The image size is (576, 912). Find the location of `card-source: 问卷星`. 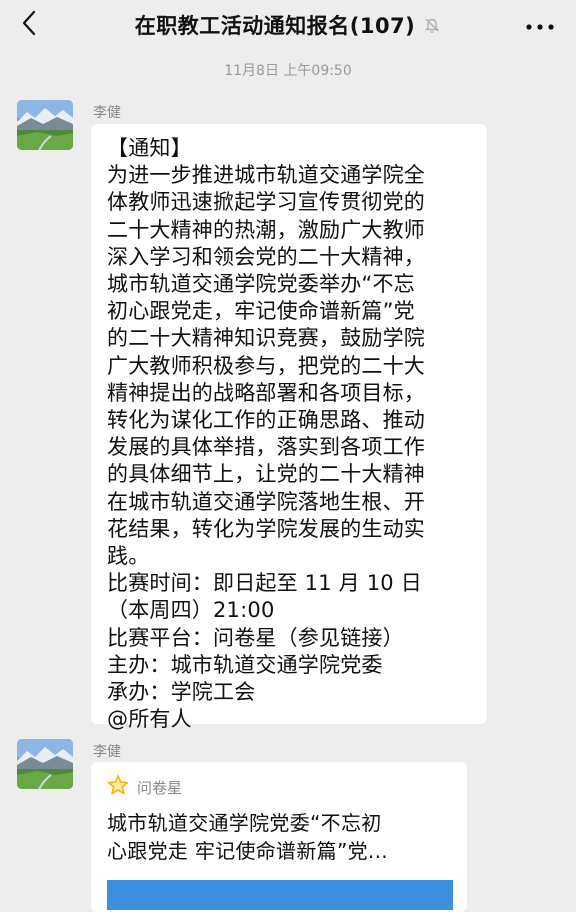

card-source: 问卷星 is located at coordinates (144, 787).